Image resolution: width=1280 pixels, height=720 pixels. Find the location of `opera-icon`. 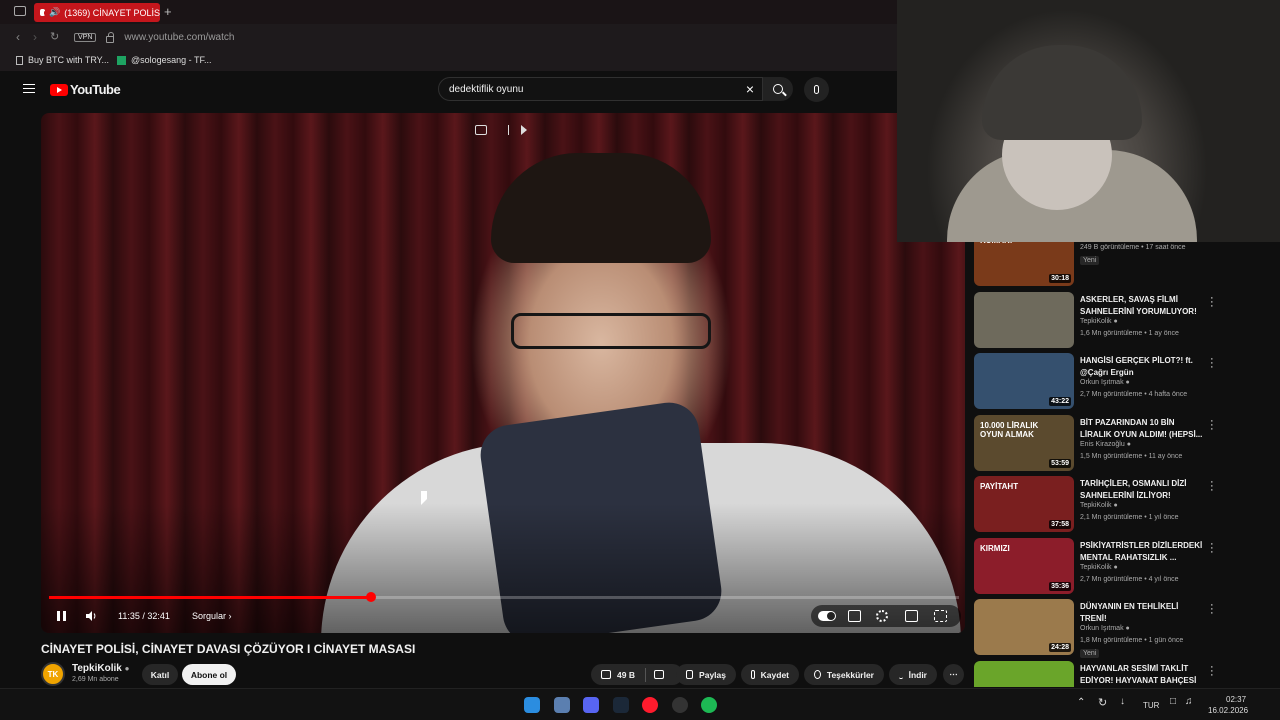

opera-icon is located at coordinates (650, 705).